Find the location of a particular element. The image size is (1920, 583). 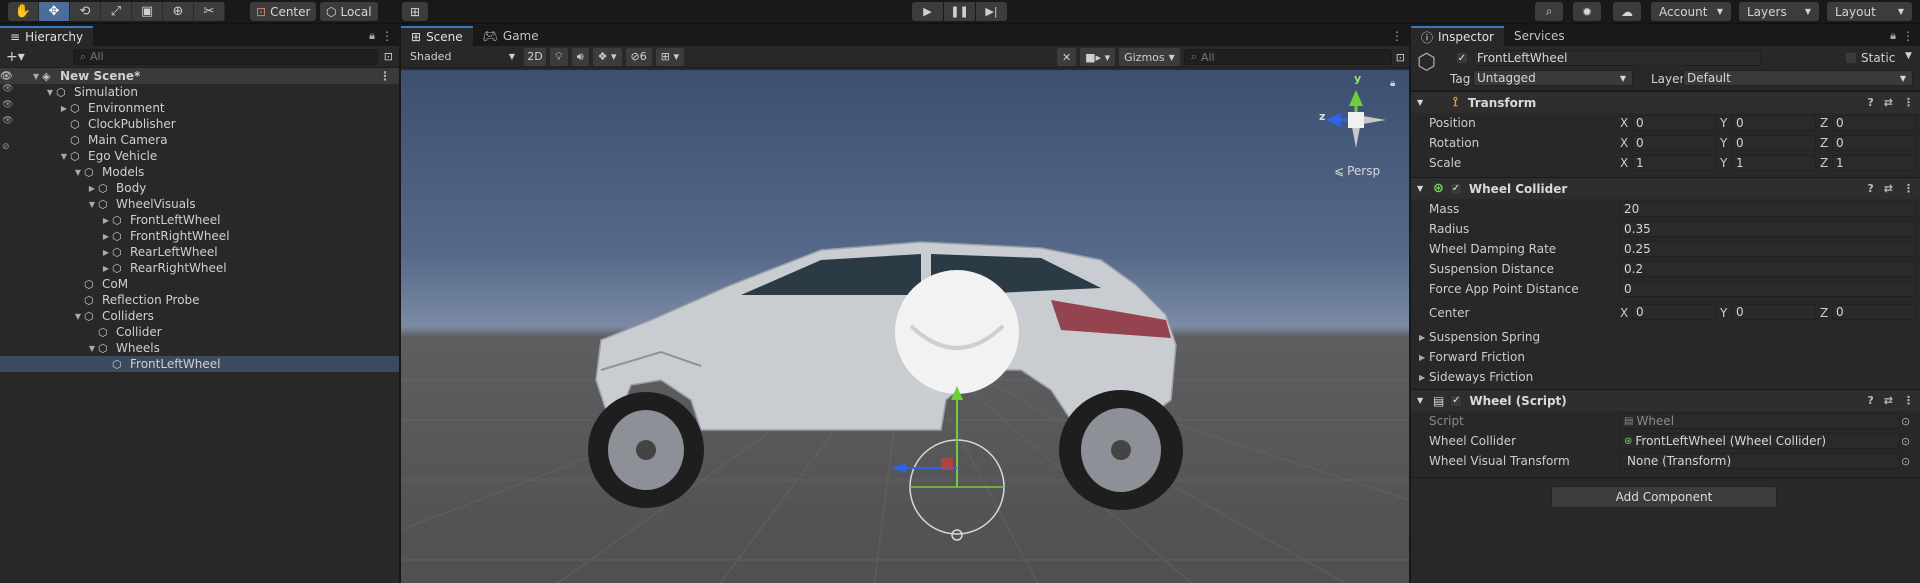

layer-dropdown: Default ▼ is located at coordinates (1798, 78).